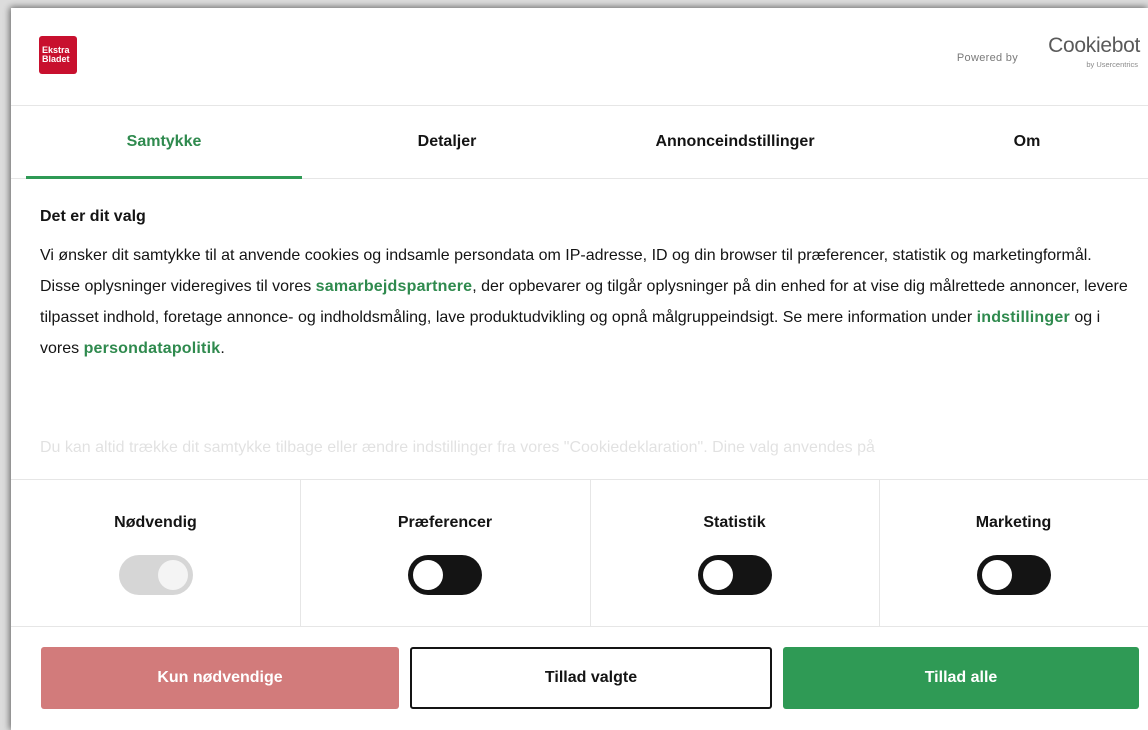 The width and height of the screenshot is (1148, 730). Describe the element at coordinates (152, 348) in the screenshot. I see `privacy-policy-link: persondatapolitik` at that location.